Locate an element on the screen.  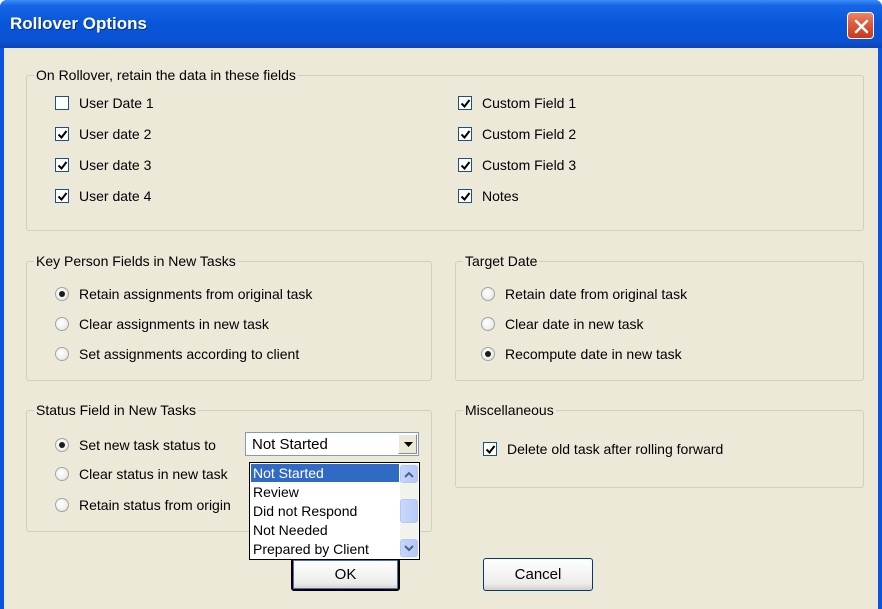
radio-retain-assignments: Retain assignments from original task is located at coordinates (183, 294).